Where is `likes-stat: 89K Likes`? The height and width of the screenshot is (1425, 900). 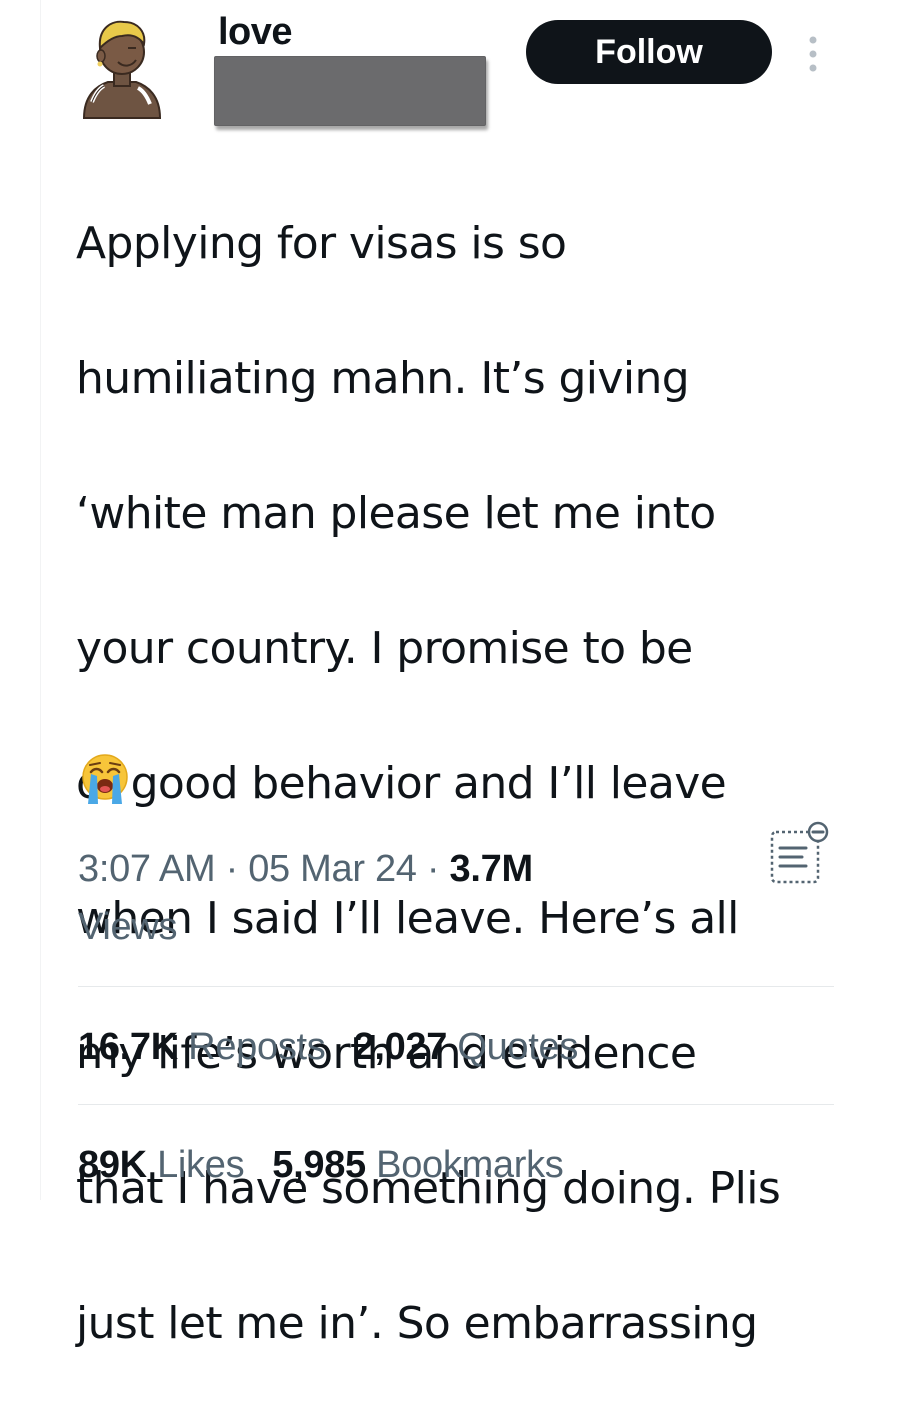
likes-stat: 89K Likes is located at coordinates (161, 1165).